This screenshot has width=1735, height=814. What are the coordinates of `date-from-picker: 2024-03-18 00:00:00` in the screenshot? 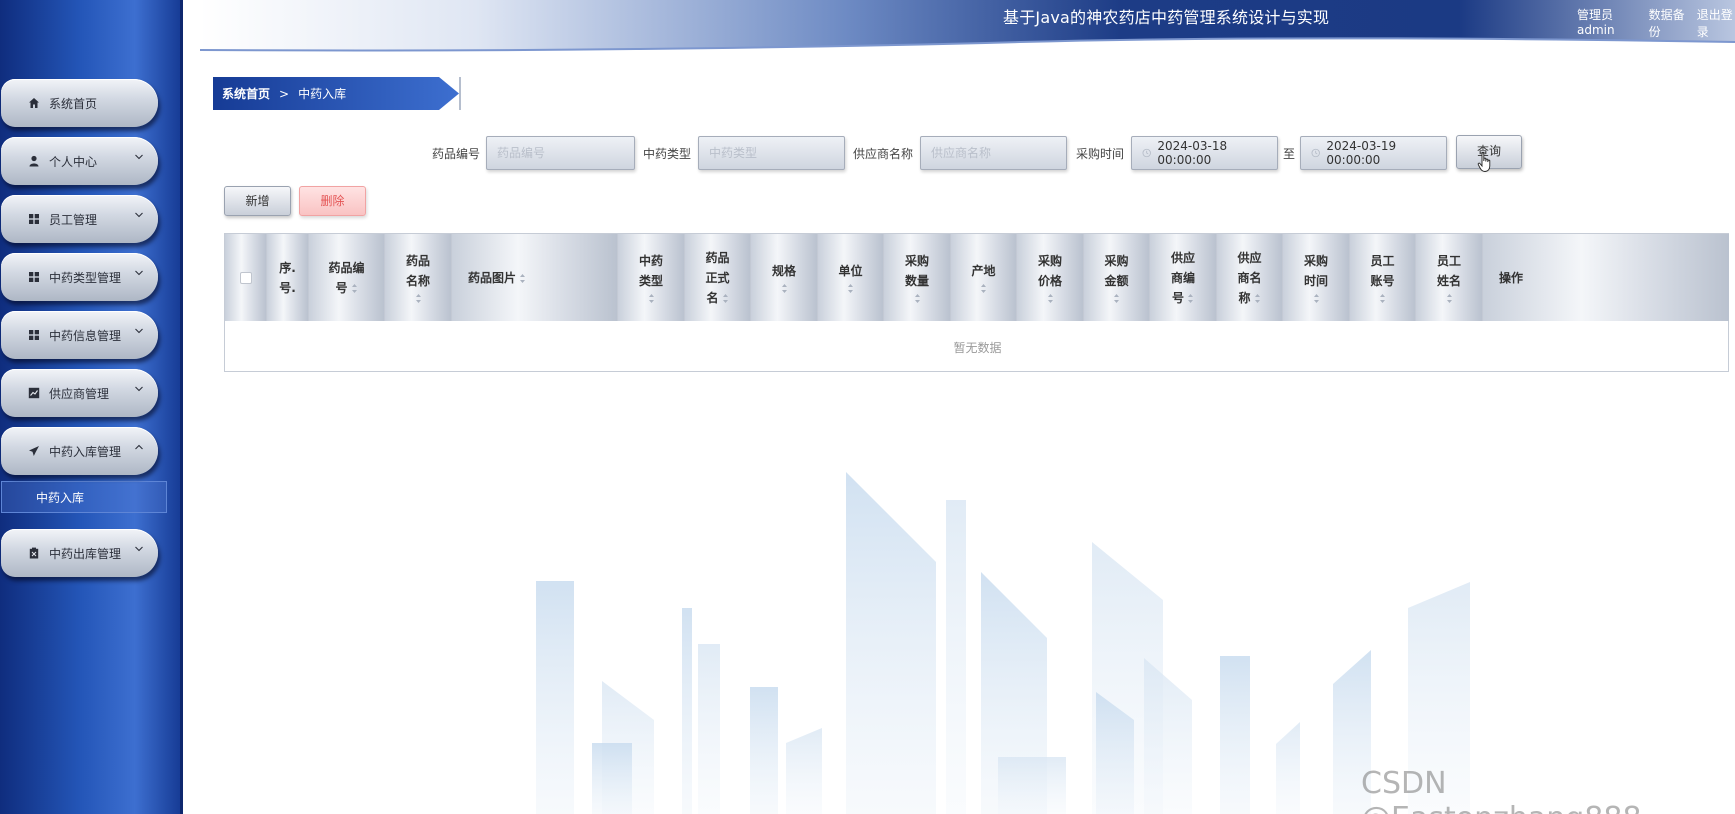 It's located at (1204, 153).